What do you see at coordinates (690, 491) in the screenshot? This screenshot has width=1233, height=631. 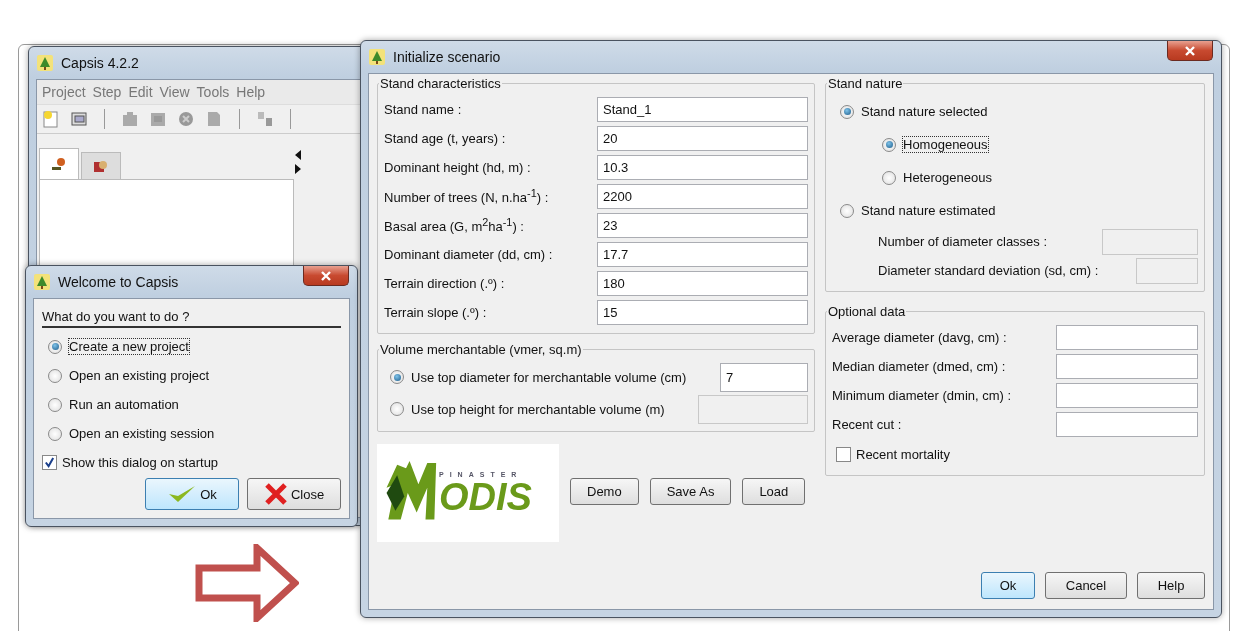 I see `action-button: Save As` at bounding box center [690, 491].